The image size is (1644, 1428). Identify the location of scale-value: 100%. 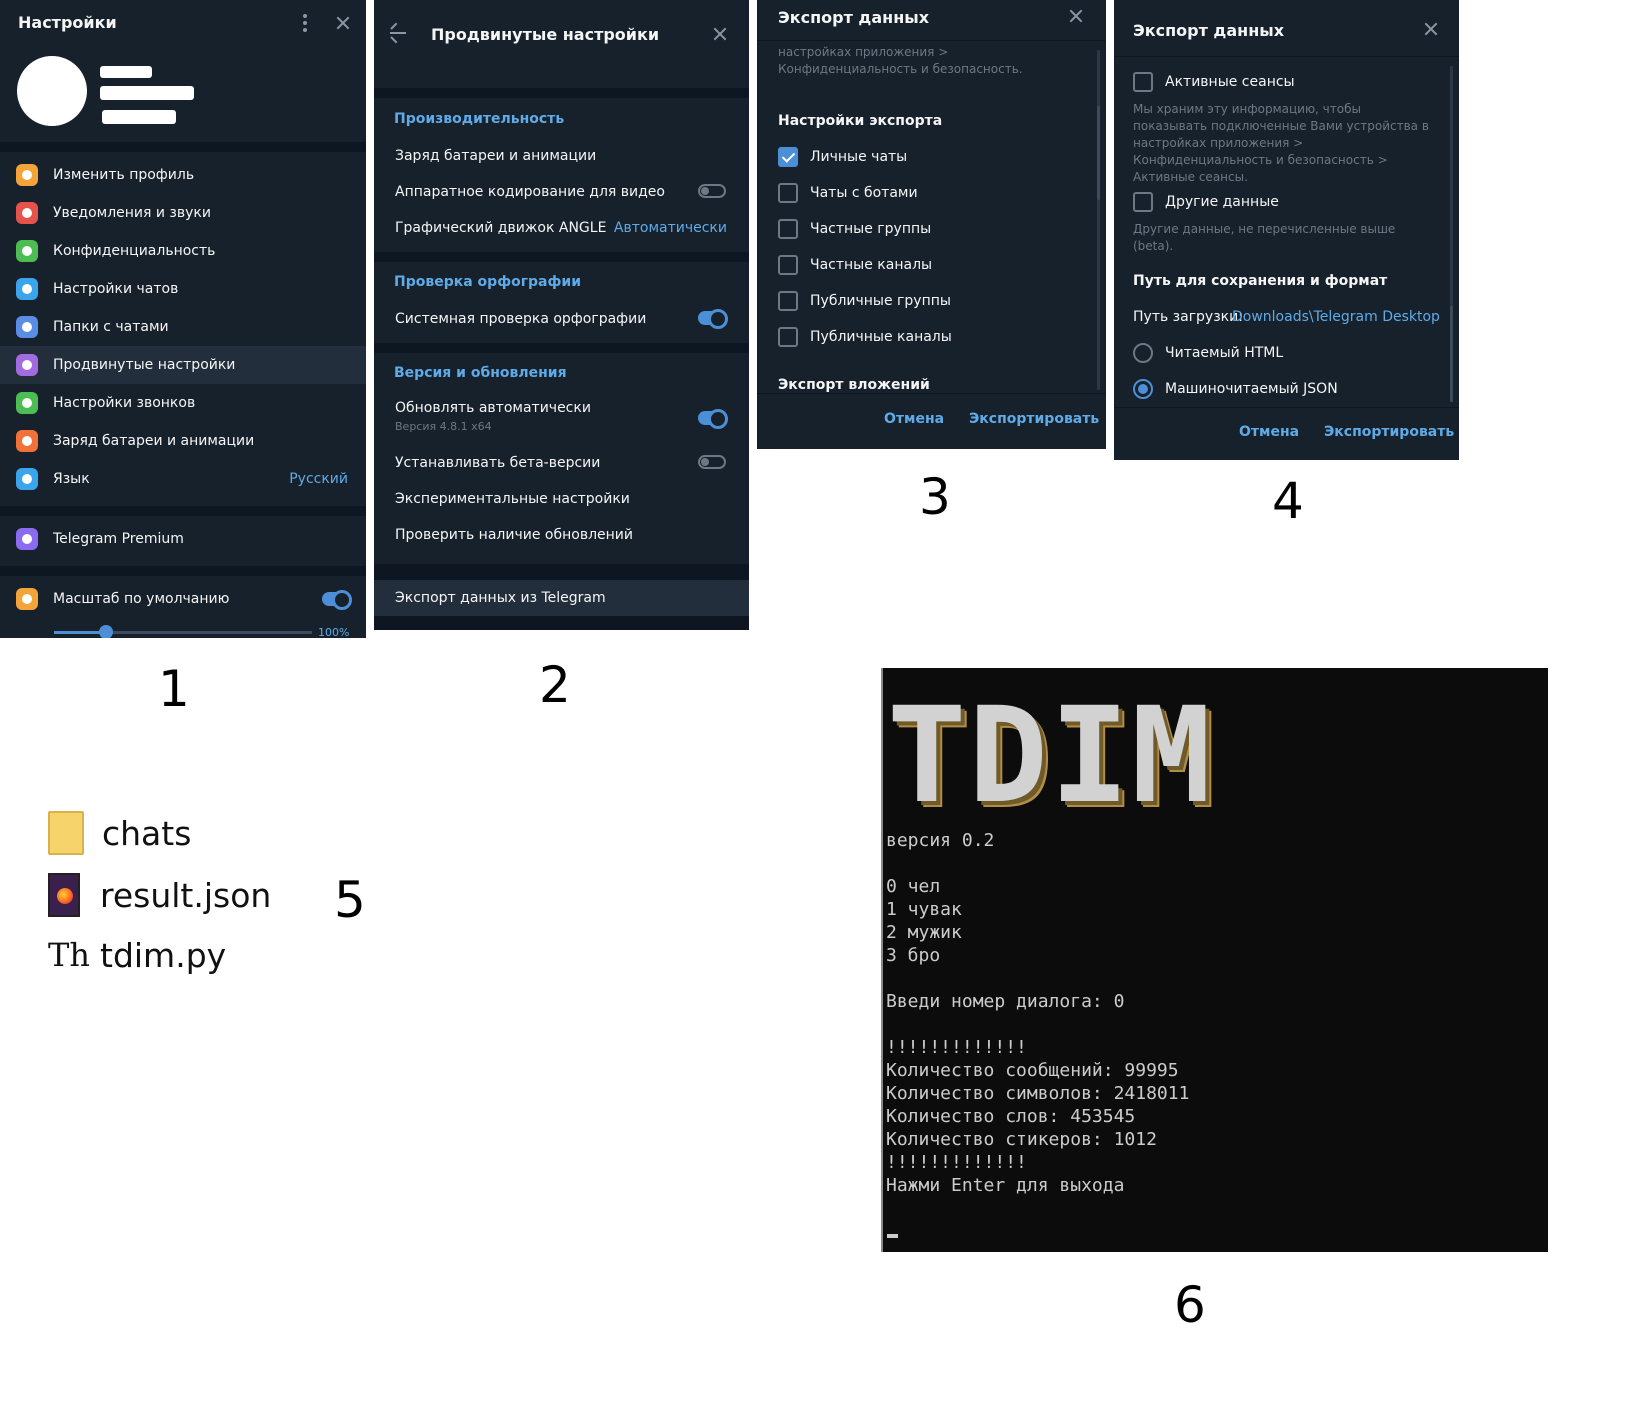
(334, 632).